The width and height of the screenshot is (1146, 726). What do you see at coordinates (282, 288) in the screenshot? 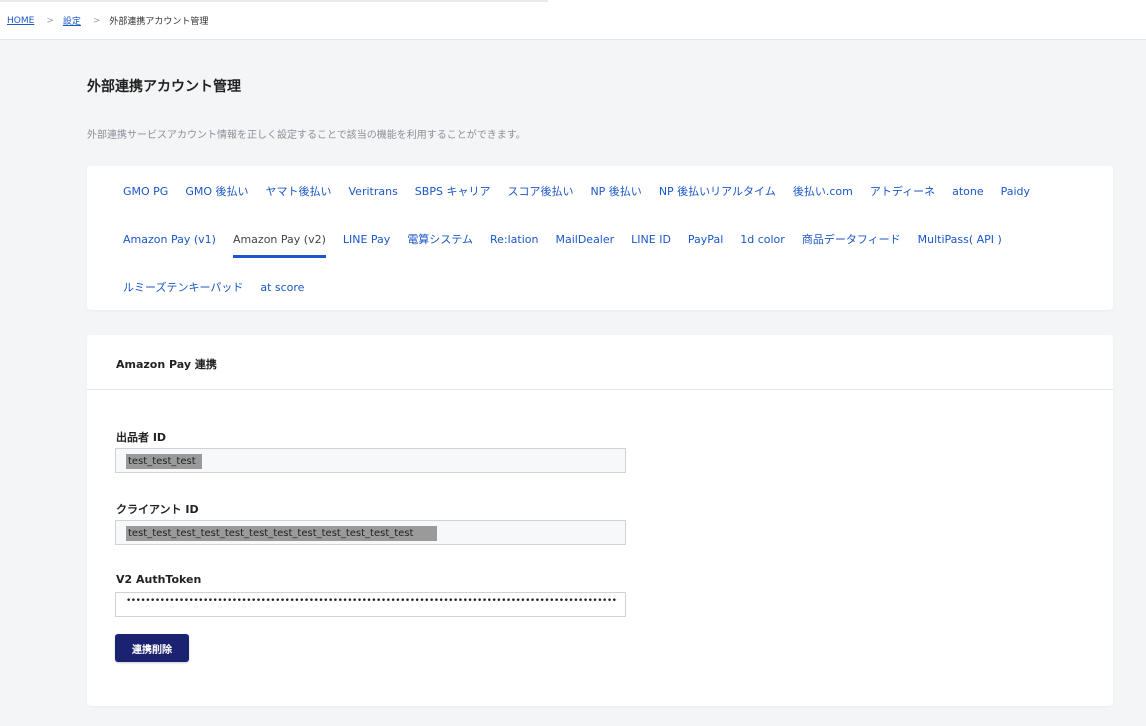
I see `tab-at-score: at score` at bounding box center [282, 288].